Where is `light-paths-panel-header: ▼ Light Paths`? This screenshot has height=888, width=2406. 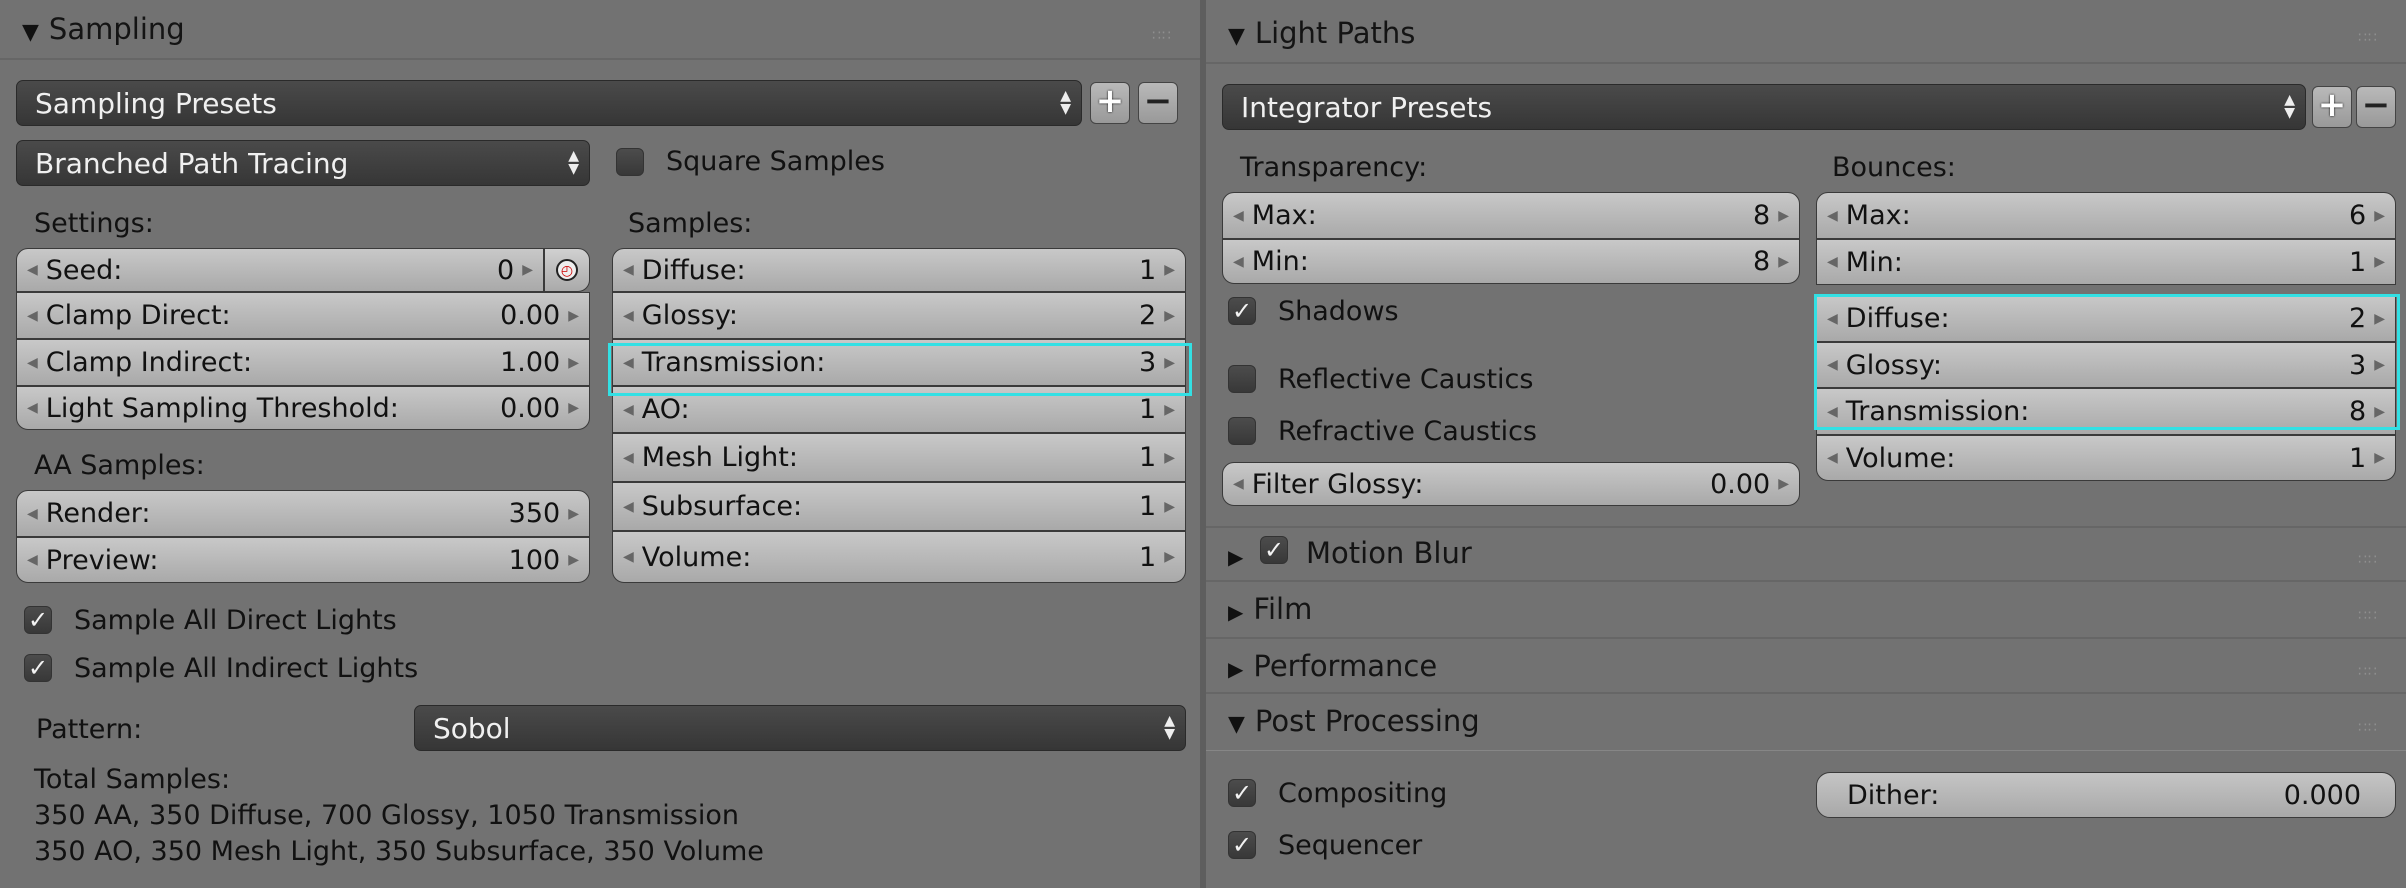
light-paths-panel-header: ▼ Light Paths is located at coordinates (1321, 33).